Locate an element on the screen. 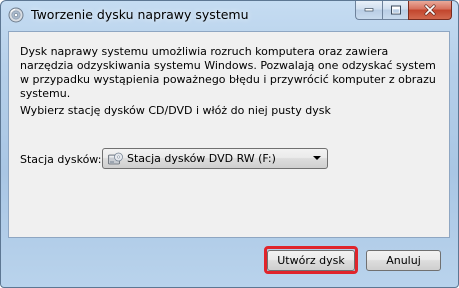  maximize-button is located at coordinates (395, 10).